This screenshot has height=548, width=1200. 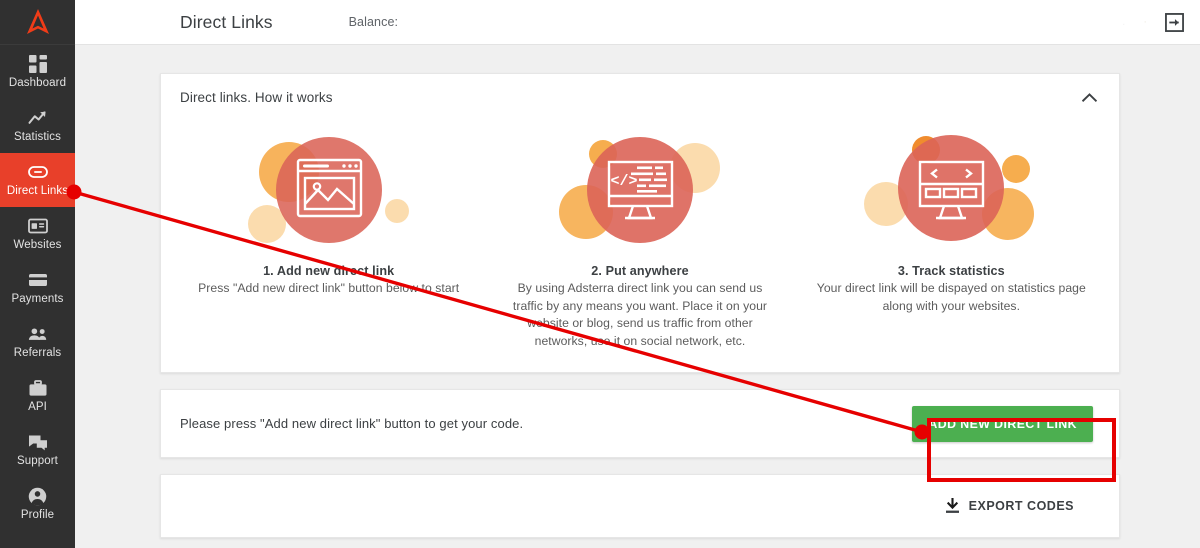 What do you see at coordinates (1145, 22) in the screenshot?
I see `faint-mark-2: ·` at bounding box center [1145, 22].